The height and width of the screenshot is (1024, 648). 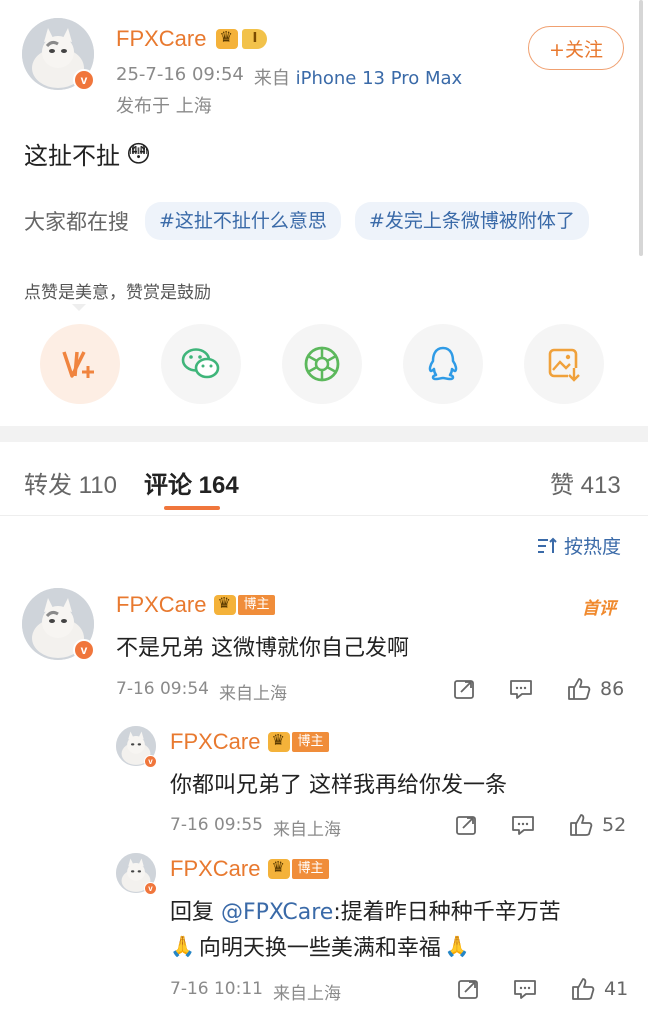 I want to click on post-date: 25-7-16 09:54, so click(x=180, y=74).